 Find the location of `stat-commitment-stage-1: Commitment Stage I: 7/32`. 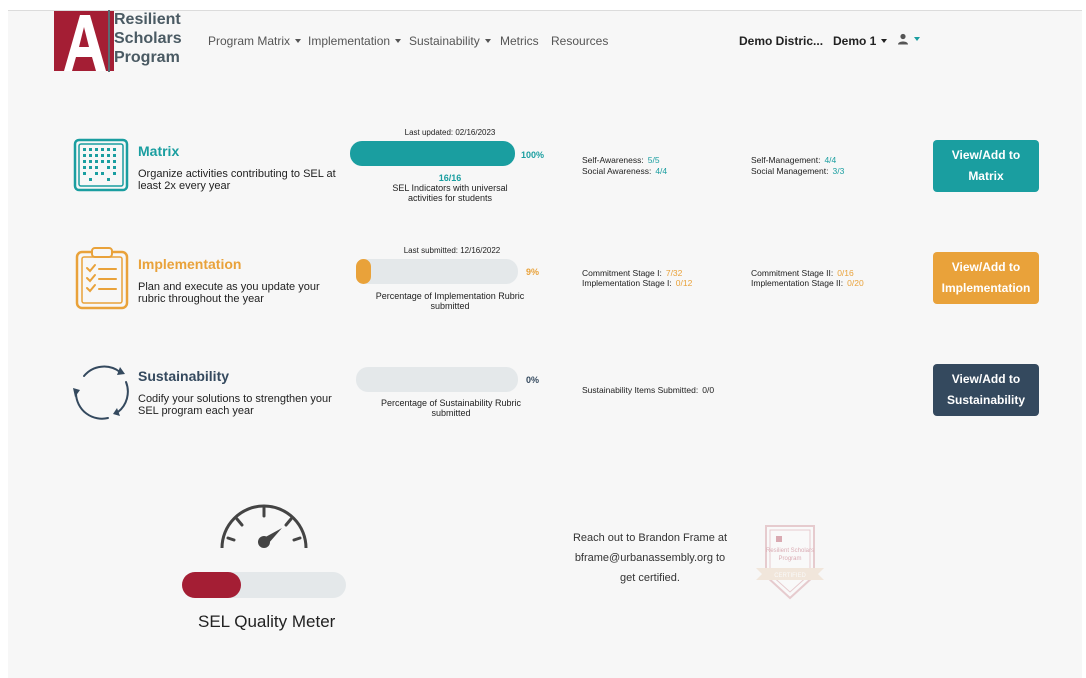

stat-commitment-stage-1: Commitment Stage I: 7/32 is located at coordinates (632, 273).